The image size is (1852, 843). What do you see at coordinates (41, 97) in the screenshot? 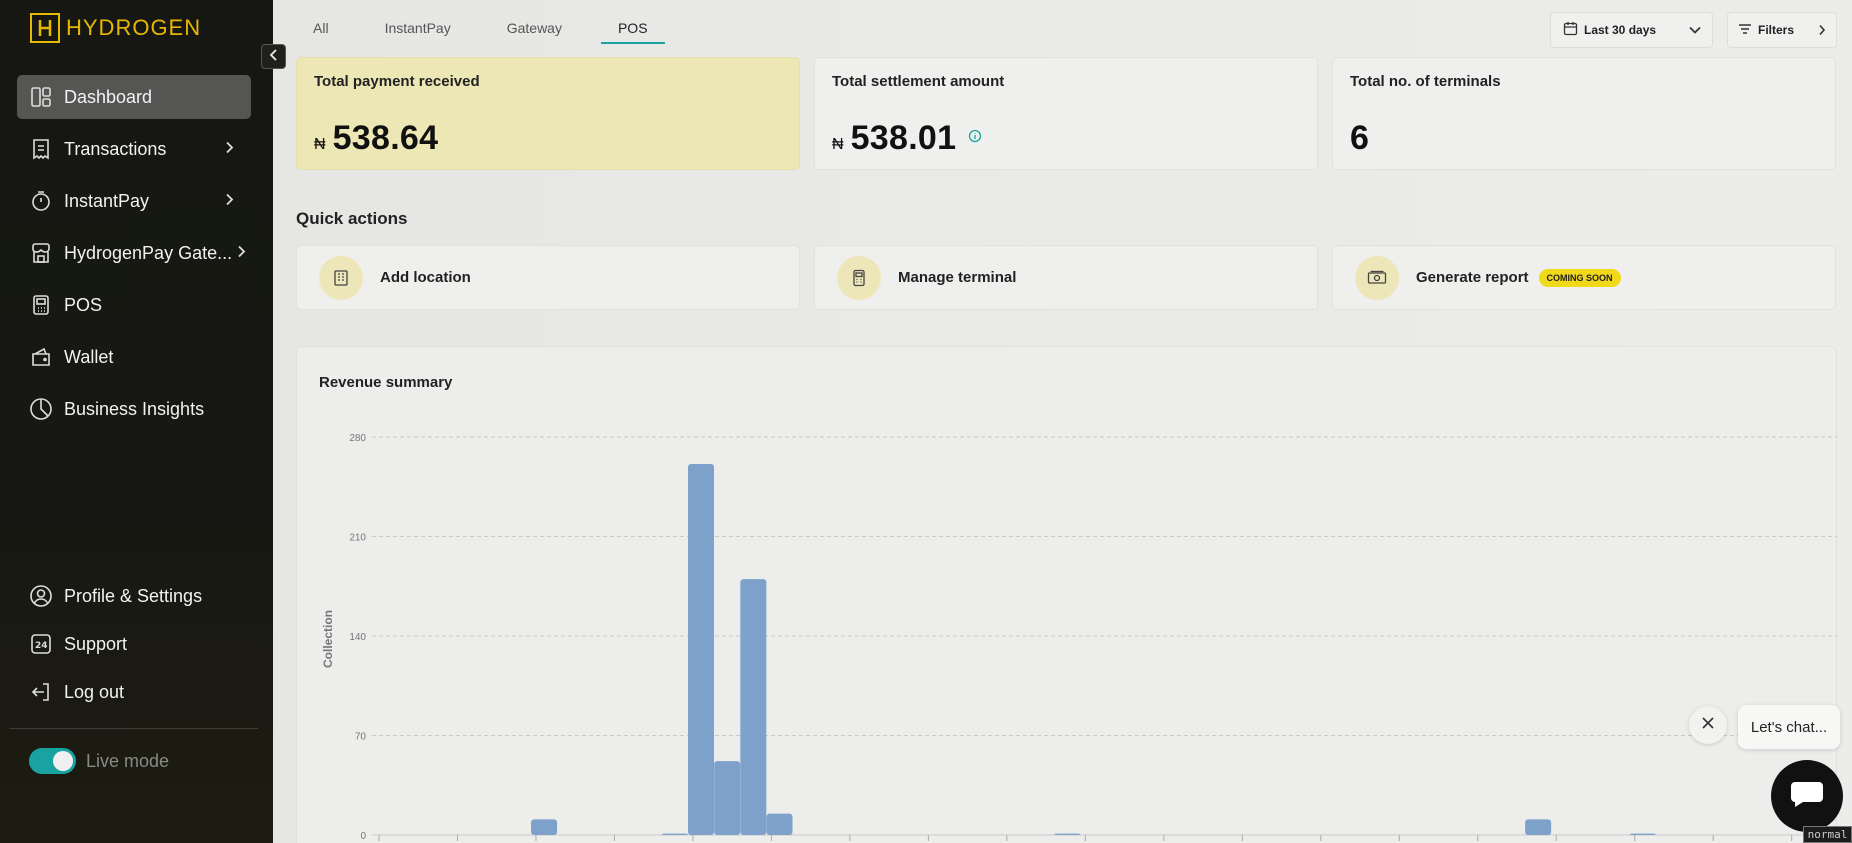
I see `dashboard-icon` at bounding box center [41, 97].